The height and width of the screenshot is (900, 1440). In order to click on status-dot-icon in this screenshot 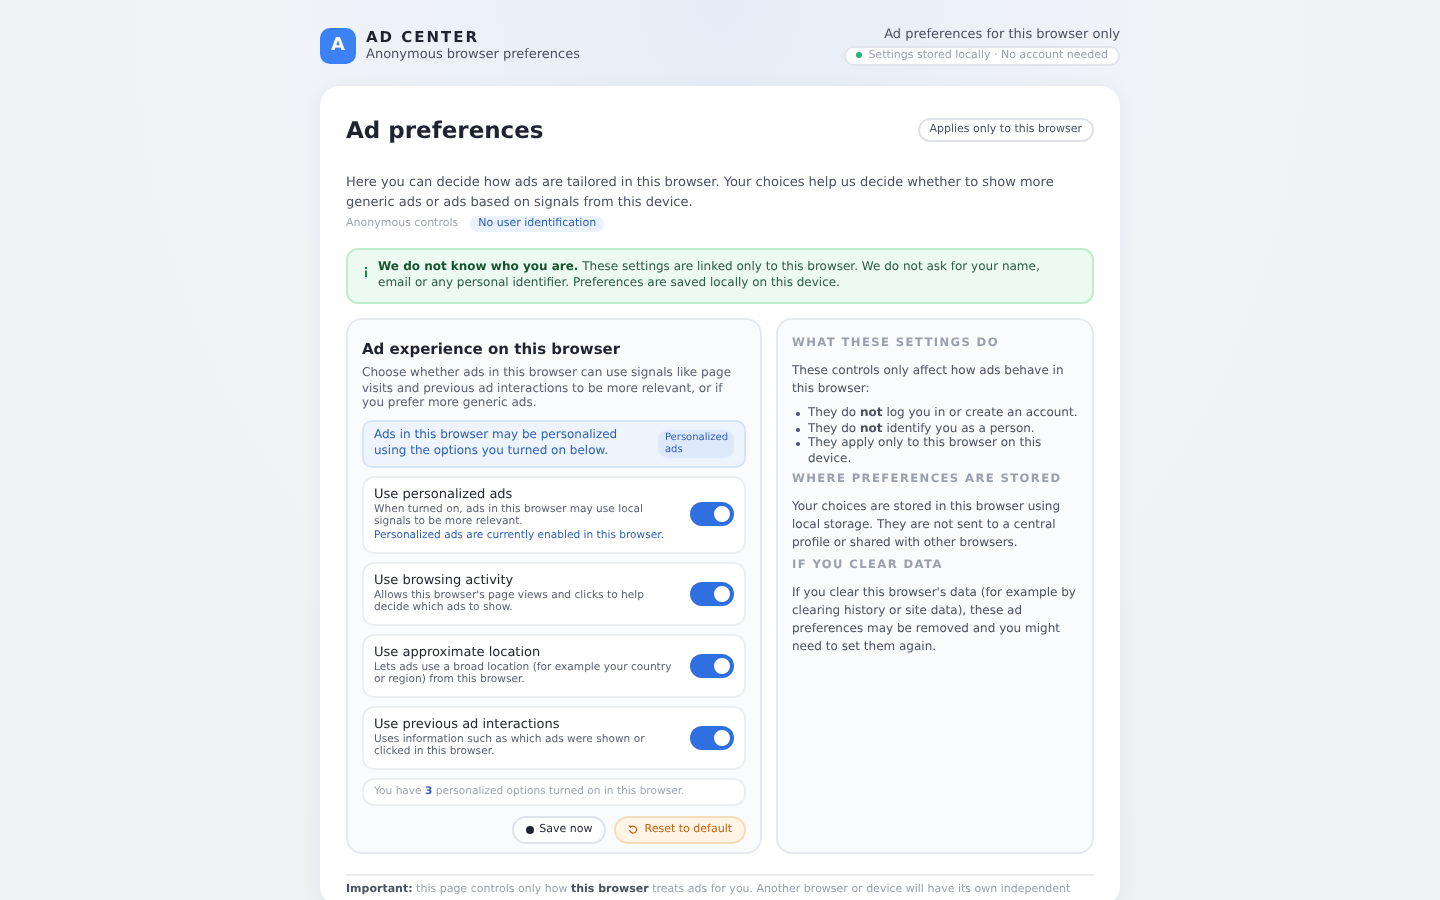, I will do `click(859, 55)`.